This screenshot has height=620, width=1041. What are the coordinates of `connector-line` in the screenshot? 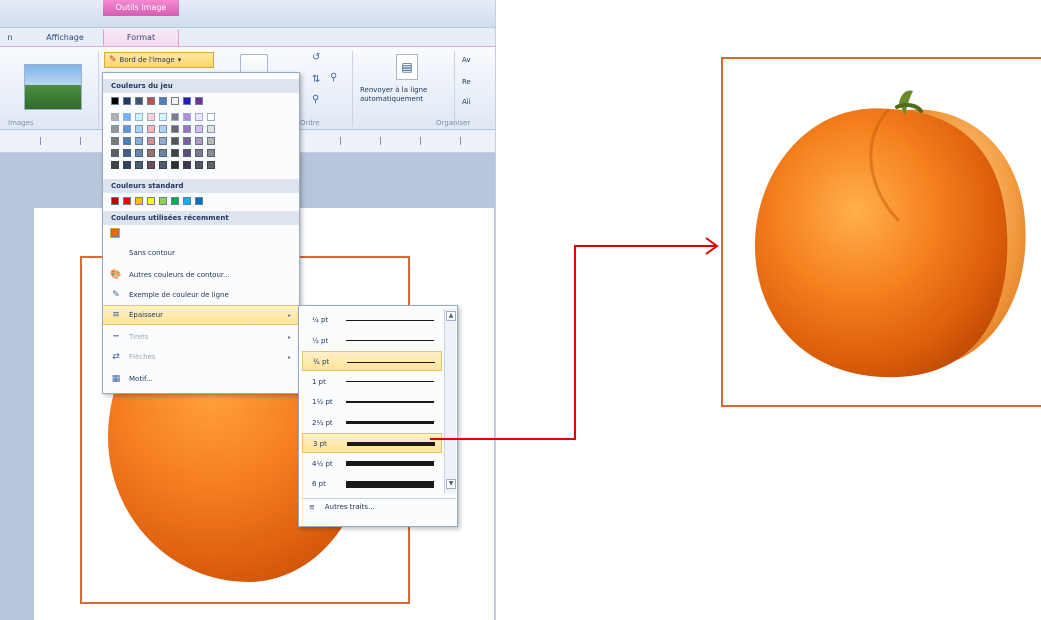 It's located at (573, 342).